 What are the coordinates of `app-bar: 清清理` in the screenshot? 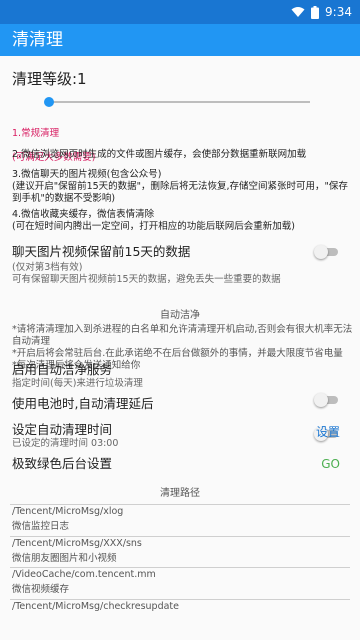 It's located at (180, 40).